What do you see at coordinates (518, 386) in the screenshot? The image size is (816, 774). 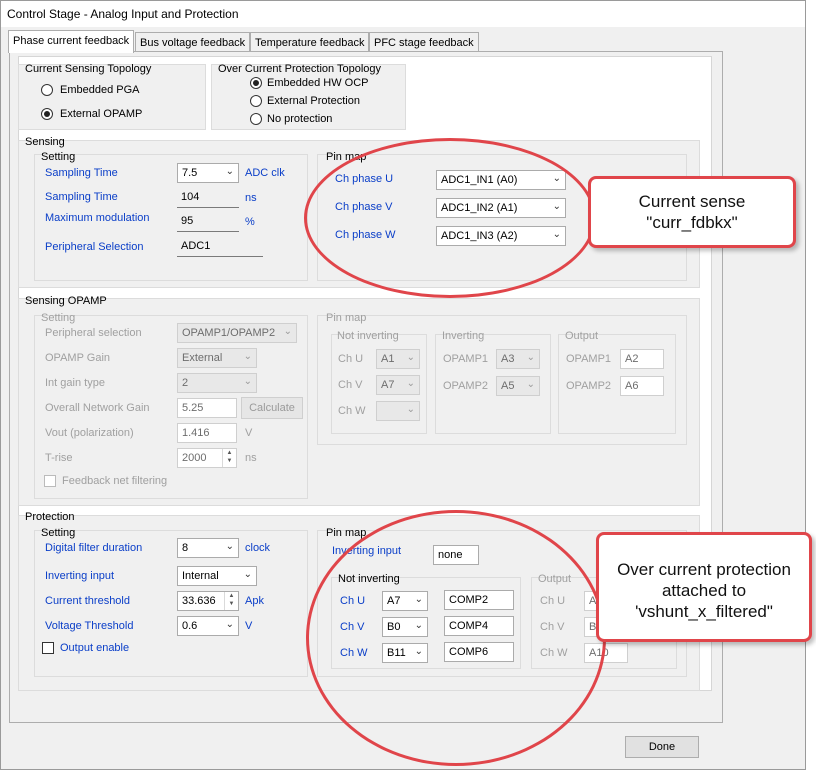 I see `inv-opamp2-select: A5 ⌄` at bounding box center [518, 386].